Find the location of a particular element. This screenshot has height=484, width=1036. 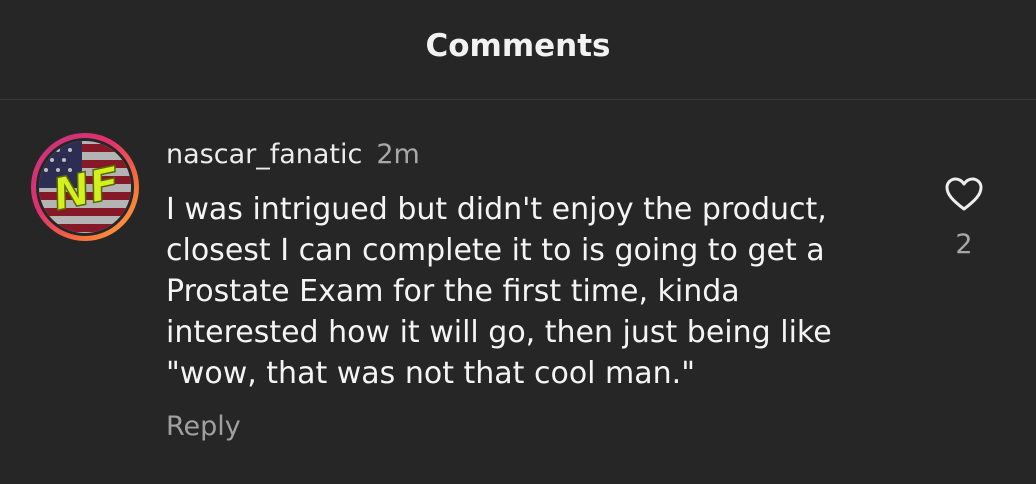

like-button is located at coordinates (964, 195).